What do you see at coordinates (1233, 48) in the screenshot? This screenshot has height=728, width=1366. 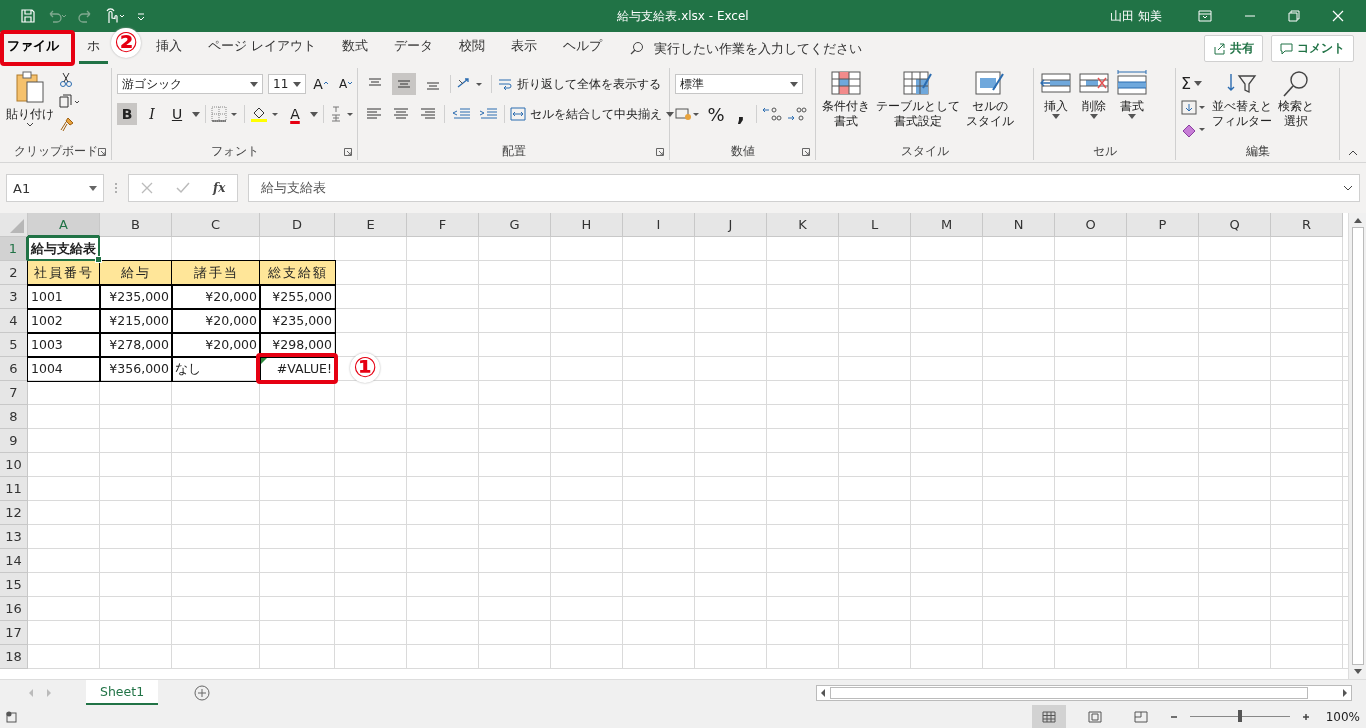 I see `share-button: 共有` at bounding box center [1233, 48].